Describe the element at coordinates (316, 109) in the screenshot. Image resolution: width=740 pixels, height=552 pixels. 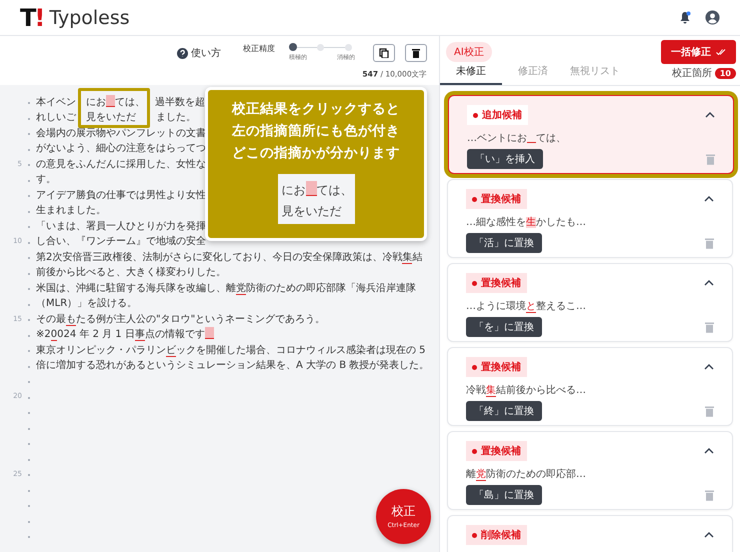
I see `tooltip-text: 校正結果をクリックすると` at that location.